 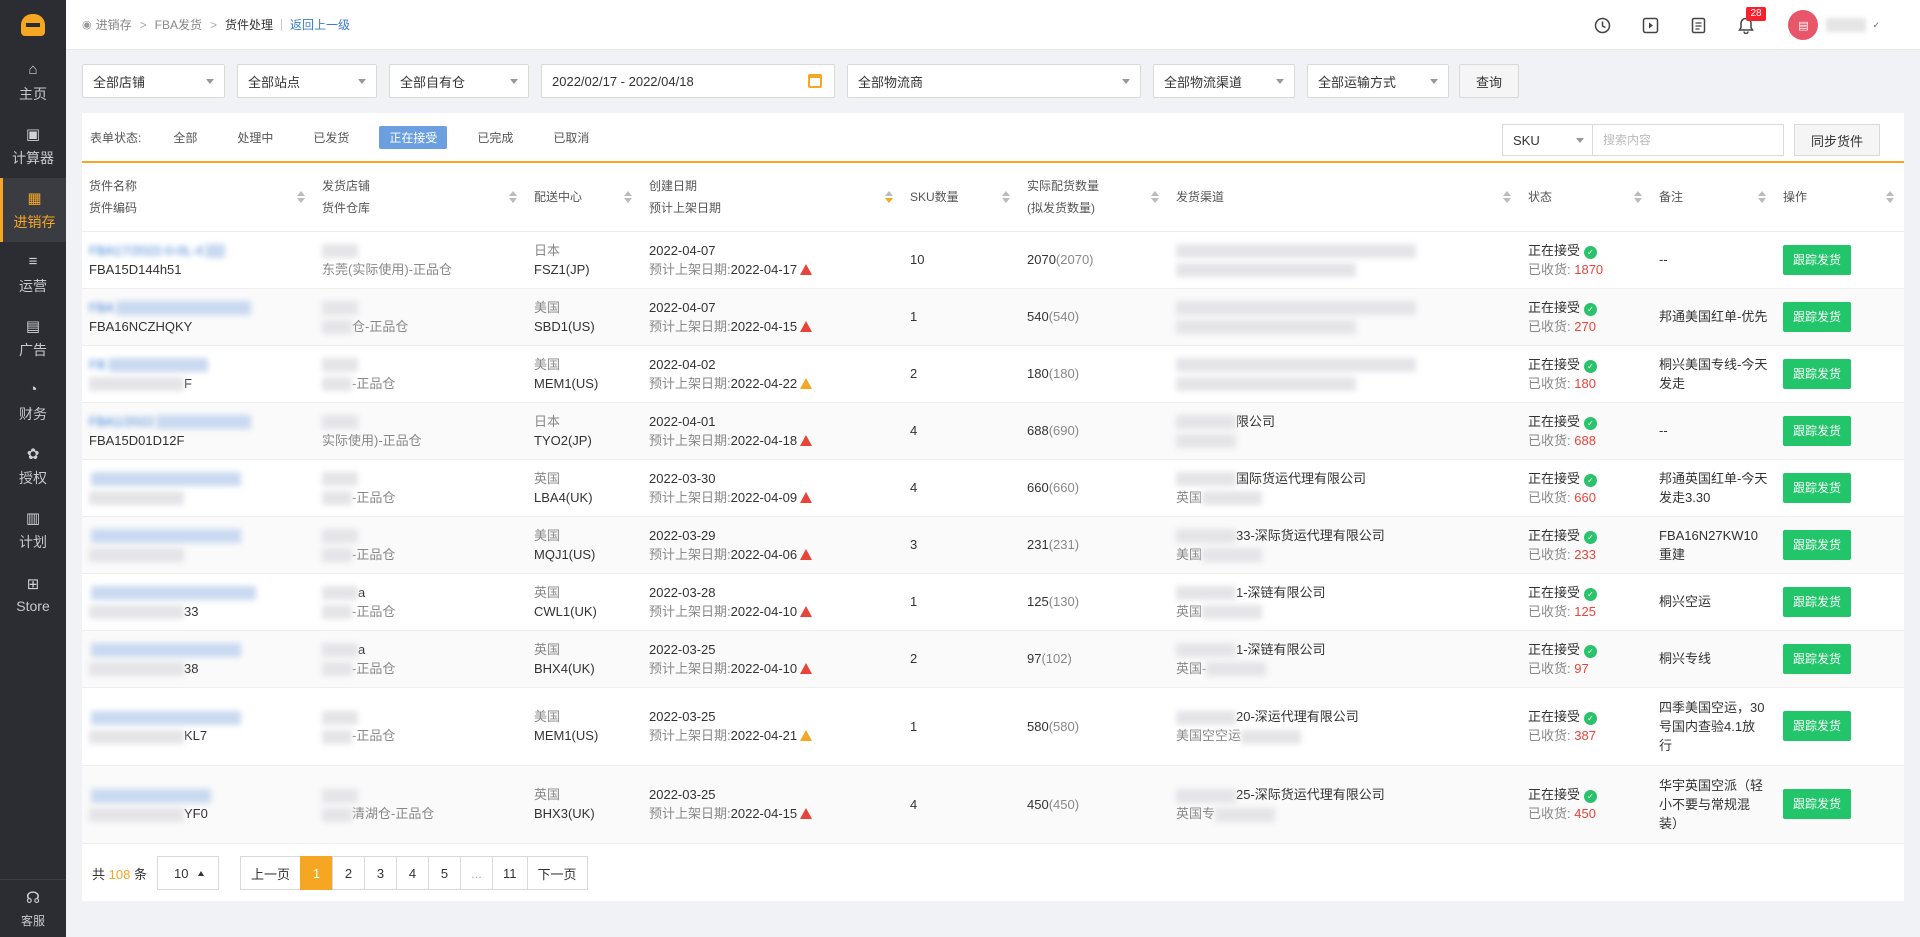 I want to click on sidebar-item-plan: ▥ 计划, so click(x=33, y=530).